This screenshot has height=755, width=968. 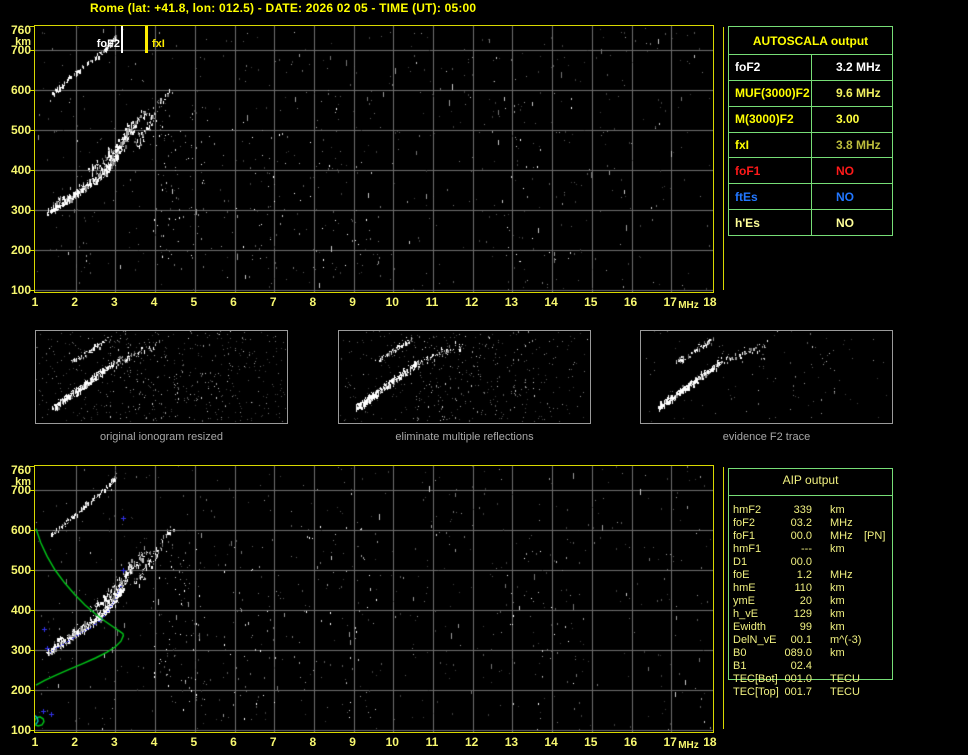 What do you see at coordinates (20, 470) in the screenshot?
I see `y-axis-tick-label: 760` at bounding box center [20, 470].